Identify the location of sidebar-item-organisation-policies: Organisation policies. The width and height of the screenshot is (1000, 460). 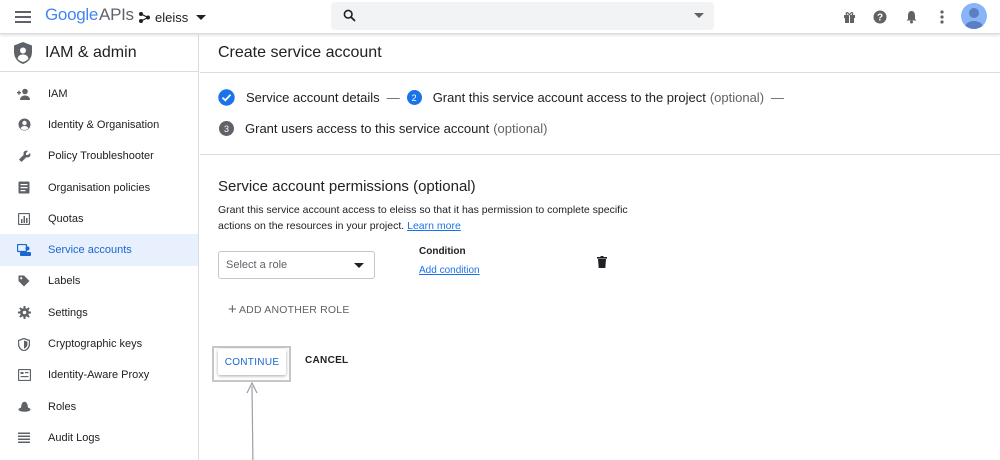
(99, 187).